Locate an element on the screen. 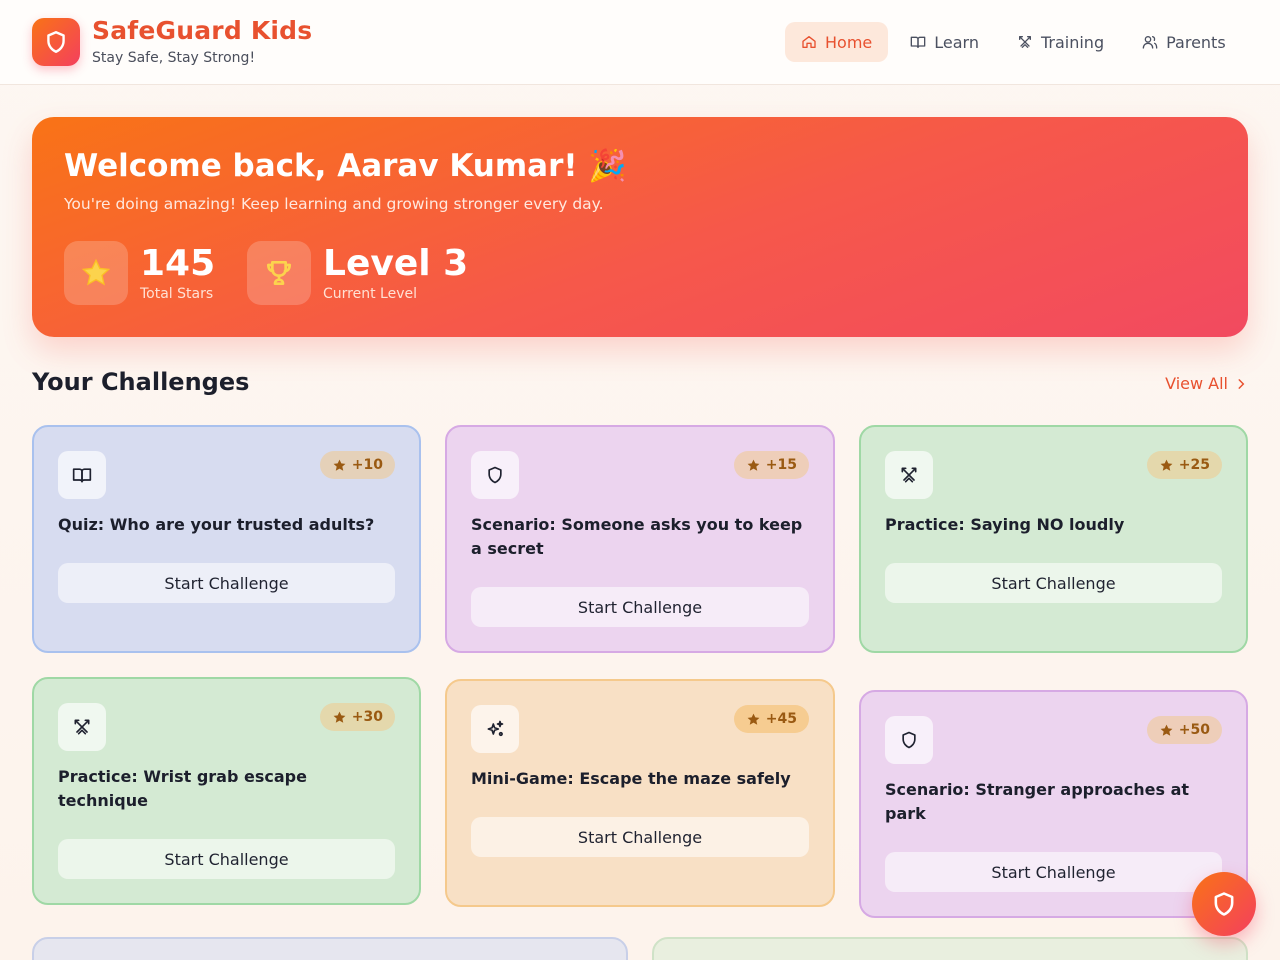 The image size is (1280, 960). points-badge: +30 is located at coordinates (357, 717).